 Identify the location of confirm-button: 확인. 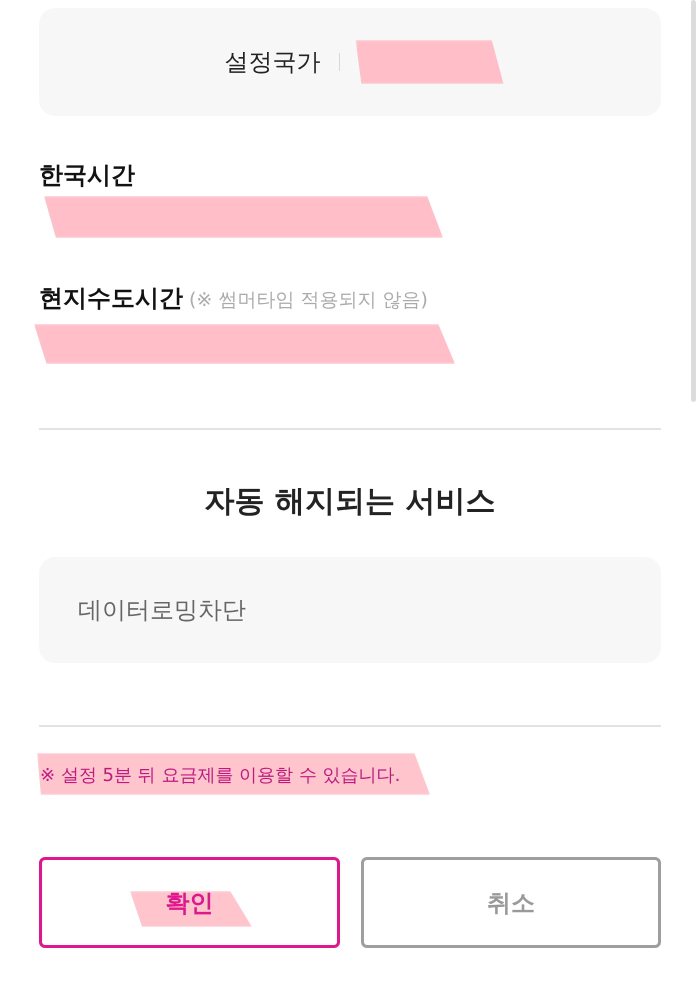
(189, 902).